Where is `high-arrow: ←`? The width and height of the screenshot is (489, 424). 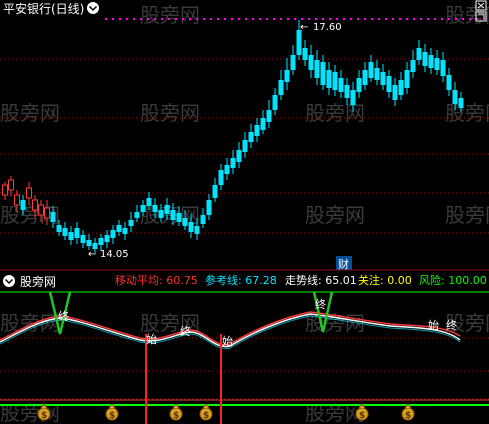 high-arrow: ← is located at coordinates (304, 27).